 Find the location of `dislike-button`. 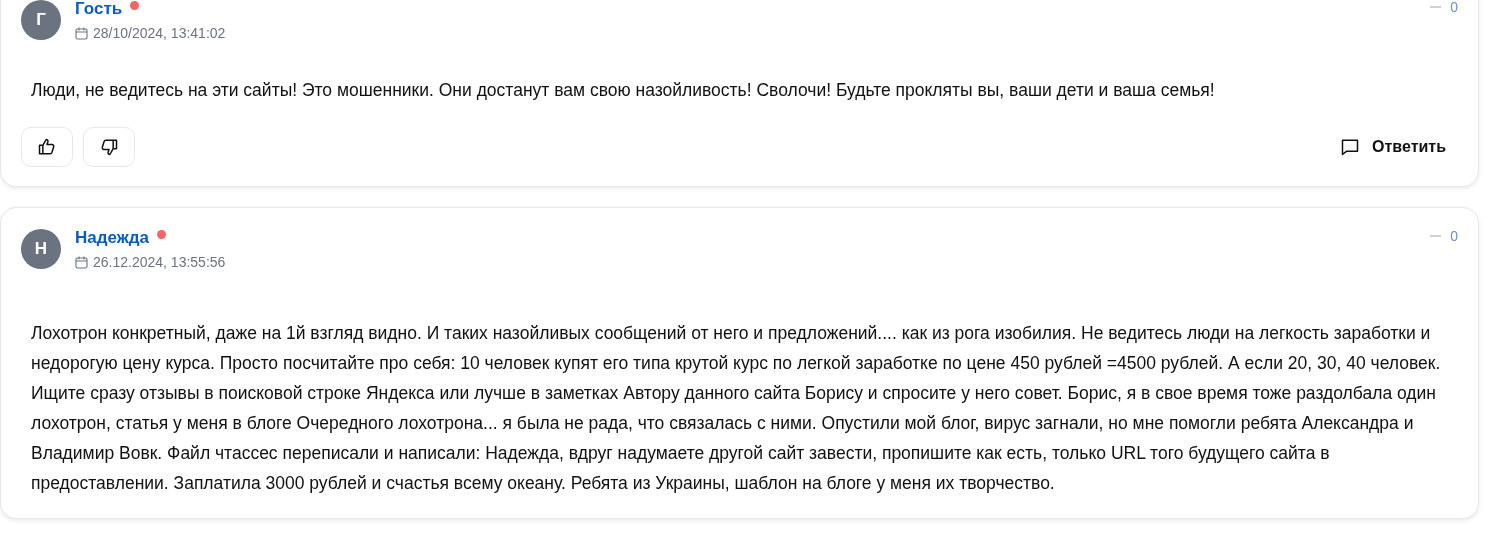

dislike-button is located at coordinates (109, 147).